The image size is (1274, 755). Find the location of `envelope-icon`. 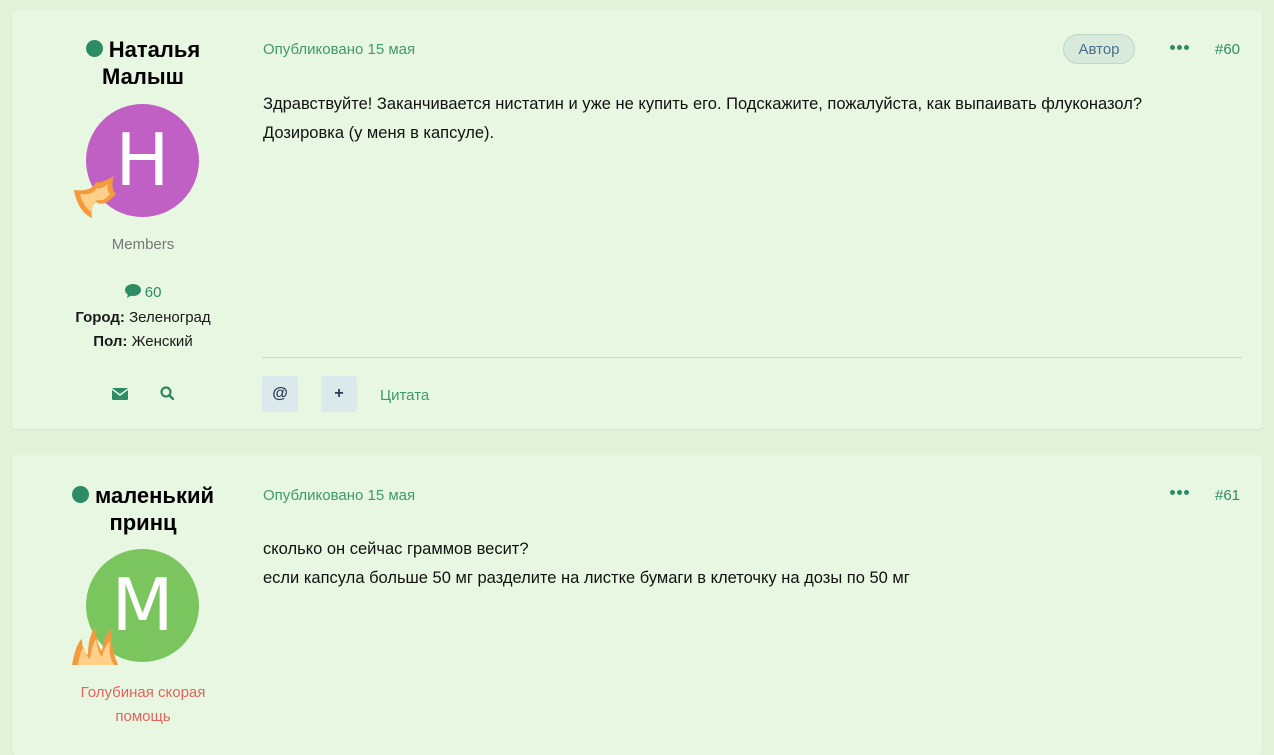

envelope-icon is located at coordinates (120, 394).